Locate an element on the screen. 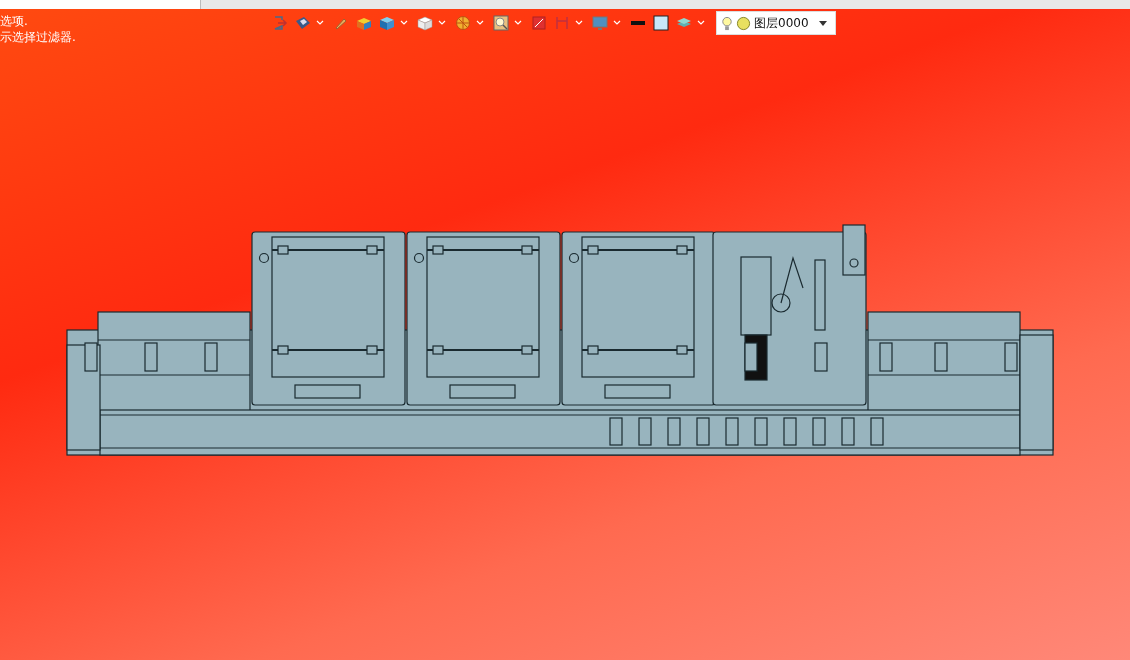 This screenshot has width=1130, height=660. monitor-icon is located at coordinates (600, 23).